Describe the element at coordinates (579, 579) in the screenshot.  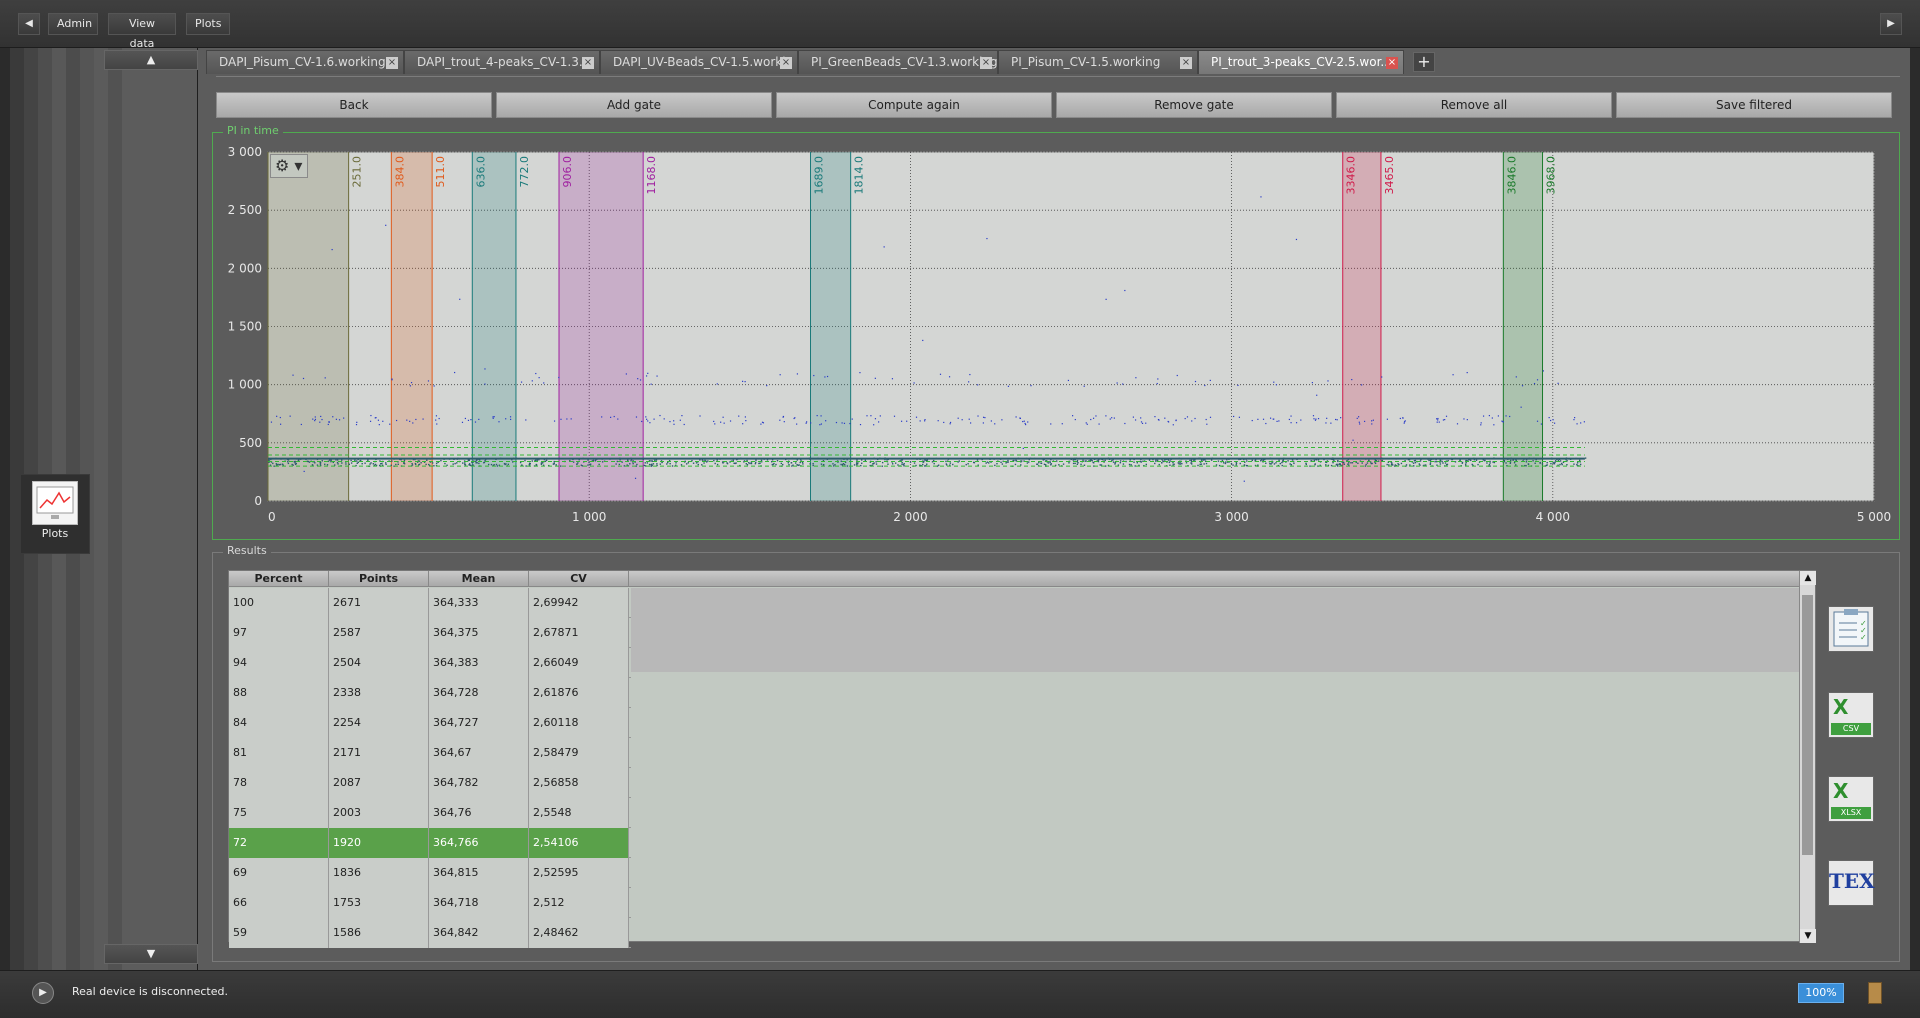
I see `column-header-cv: CV` at that location.